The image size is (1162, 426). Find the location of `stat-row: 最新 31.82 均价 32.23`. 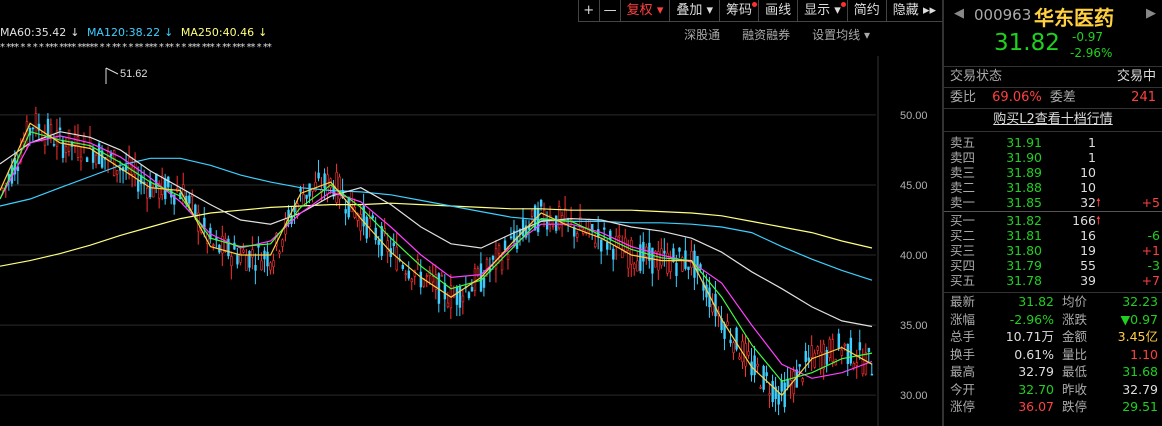

stat-row: 最新 31.82 均价 32.23 is located at coordinates (1053, 302).